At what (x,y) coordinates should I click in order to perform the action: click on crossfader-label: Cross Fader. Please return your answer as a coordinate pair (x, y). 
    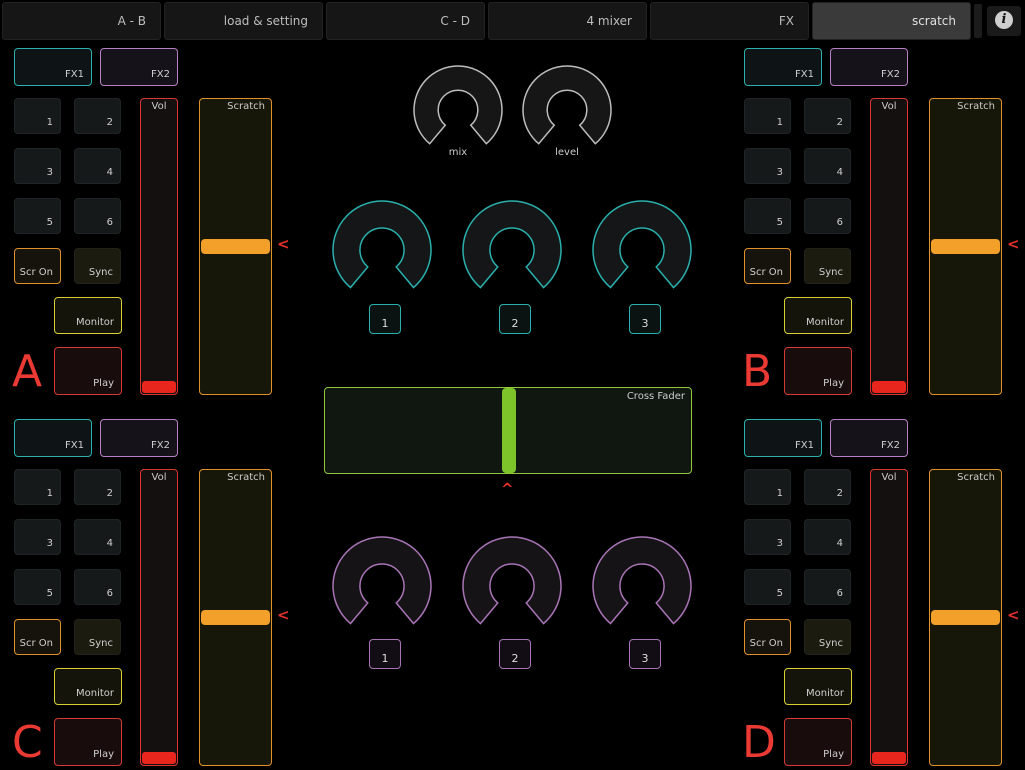
    Looking at the image, I should click on (655, 396).